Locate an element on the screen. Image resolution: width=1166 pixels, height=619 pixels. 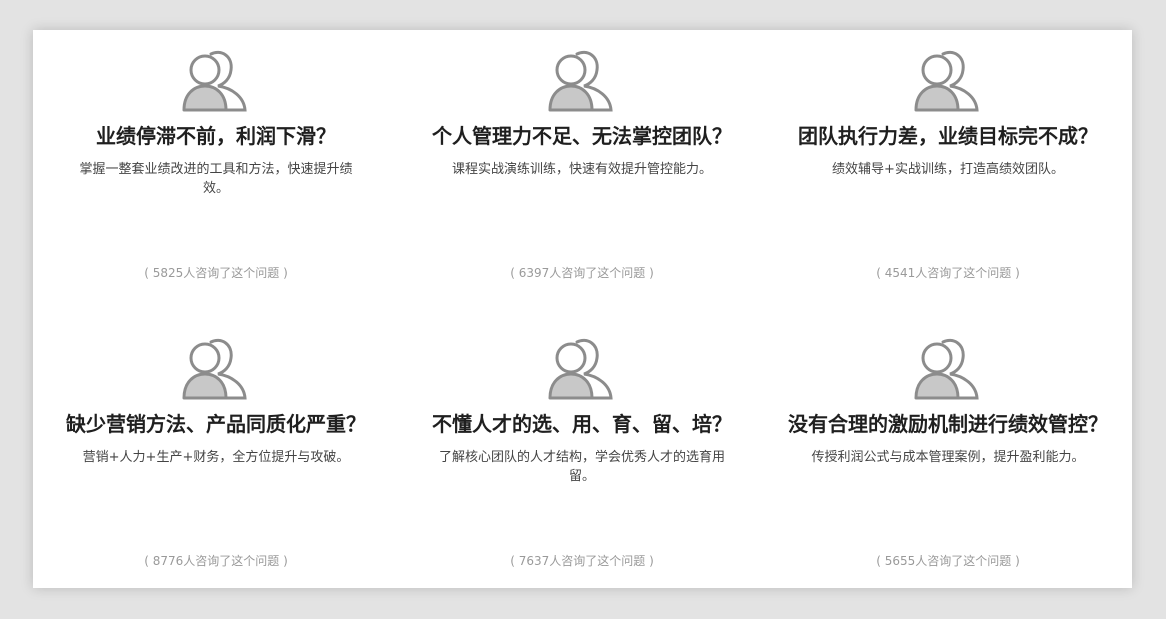
consult-count: ( 8776人咨询了这个问题 ) is located at coordinates (216, 561).